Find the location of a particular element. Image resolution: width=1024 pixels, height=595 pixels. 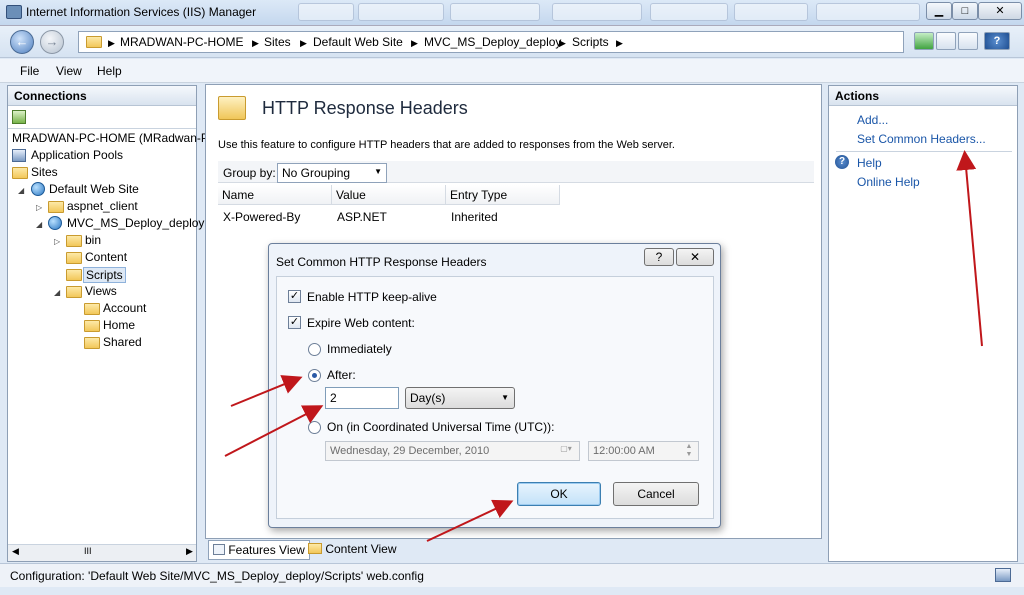

arrow-to-after-value is located at coordinates (274, 431).